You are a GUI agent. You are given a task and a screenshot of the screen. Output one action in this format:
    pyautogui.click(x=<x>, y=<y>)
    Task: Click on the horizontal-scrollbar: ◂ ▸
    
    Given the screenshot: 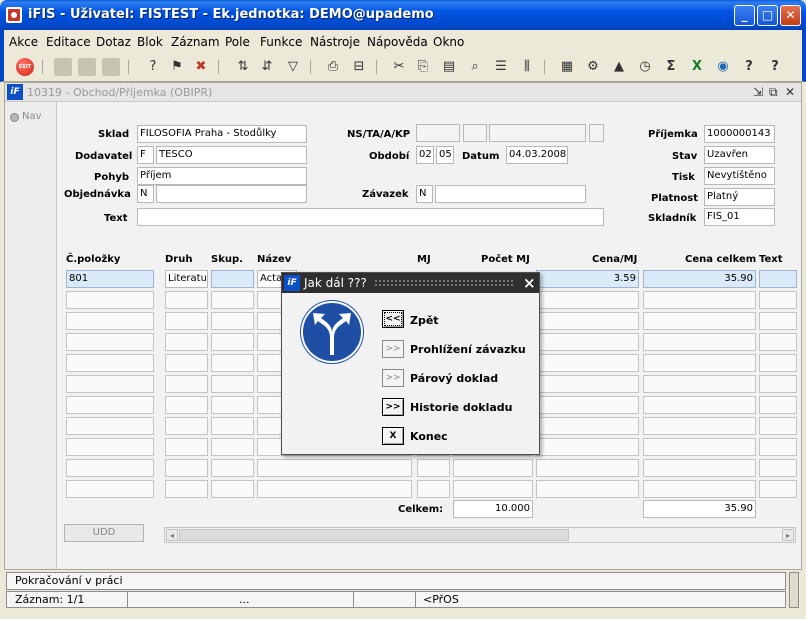 What is the action you would take?
    pyautogui.click(x=480, y=535)
    